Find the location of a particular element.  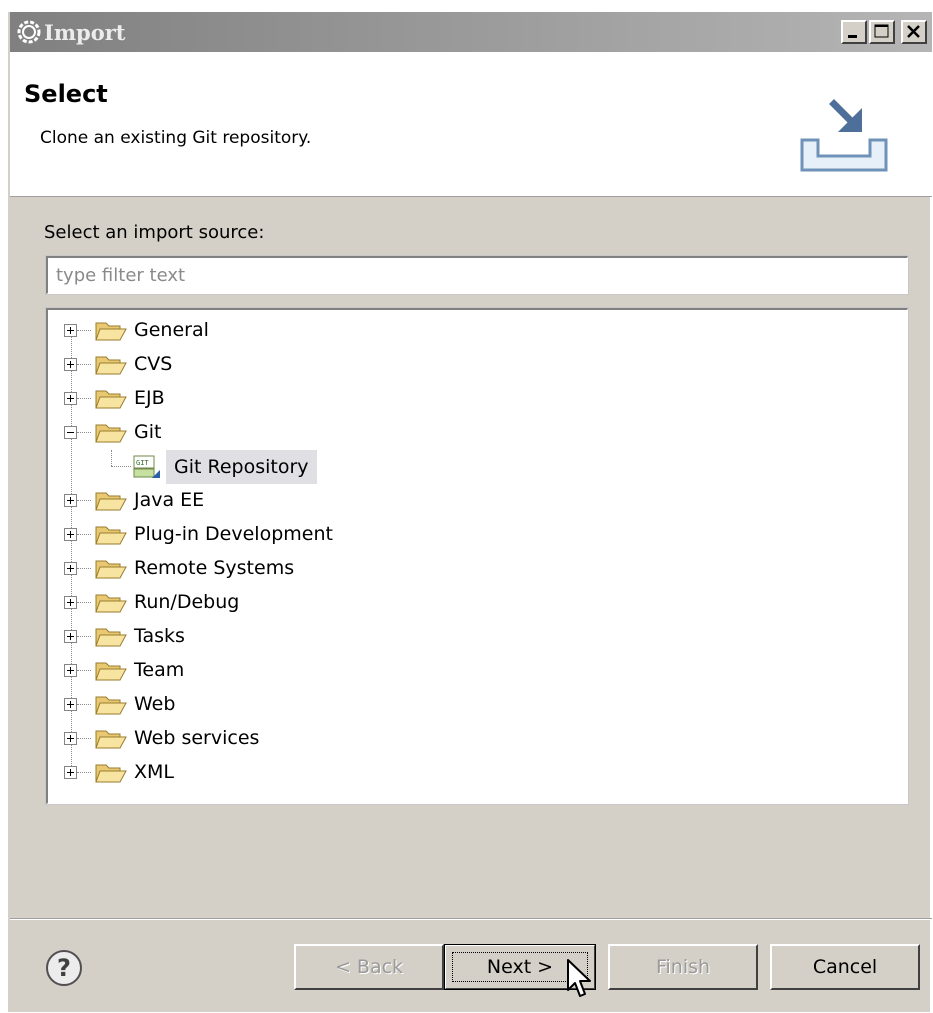

tree-item-label: Tasks is located at coordinates (159, 636).